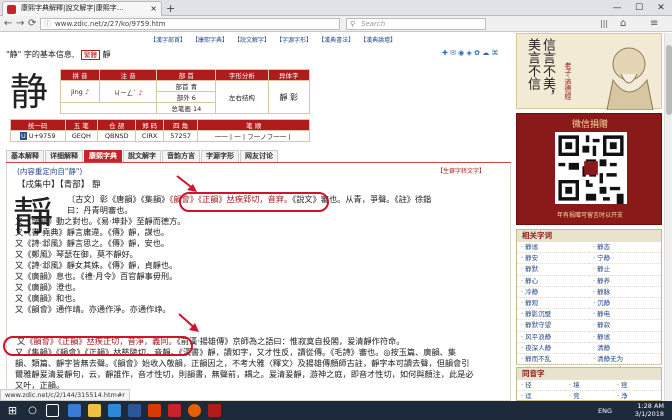 The height and width of the screenshot is (420, 672). I want to click on app-red-icon, so click(214, 410).